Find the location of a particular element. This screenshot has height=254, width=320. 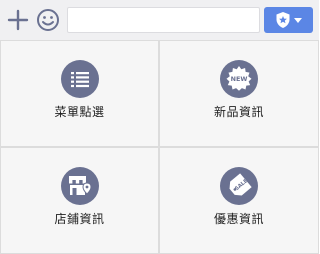

tile-label: 店鋪資訊 is located at coordinates (79, 219).